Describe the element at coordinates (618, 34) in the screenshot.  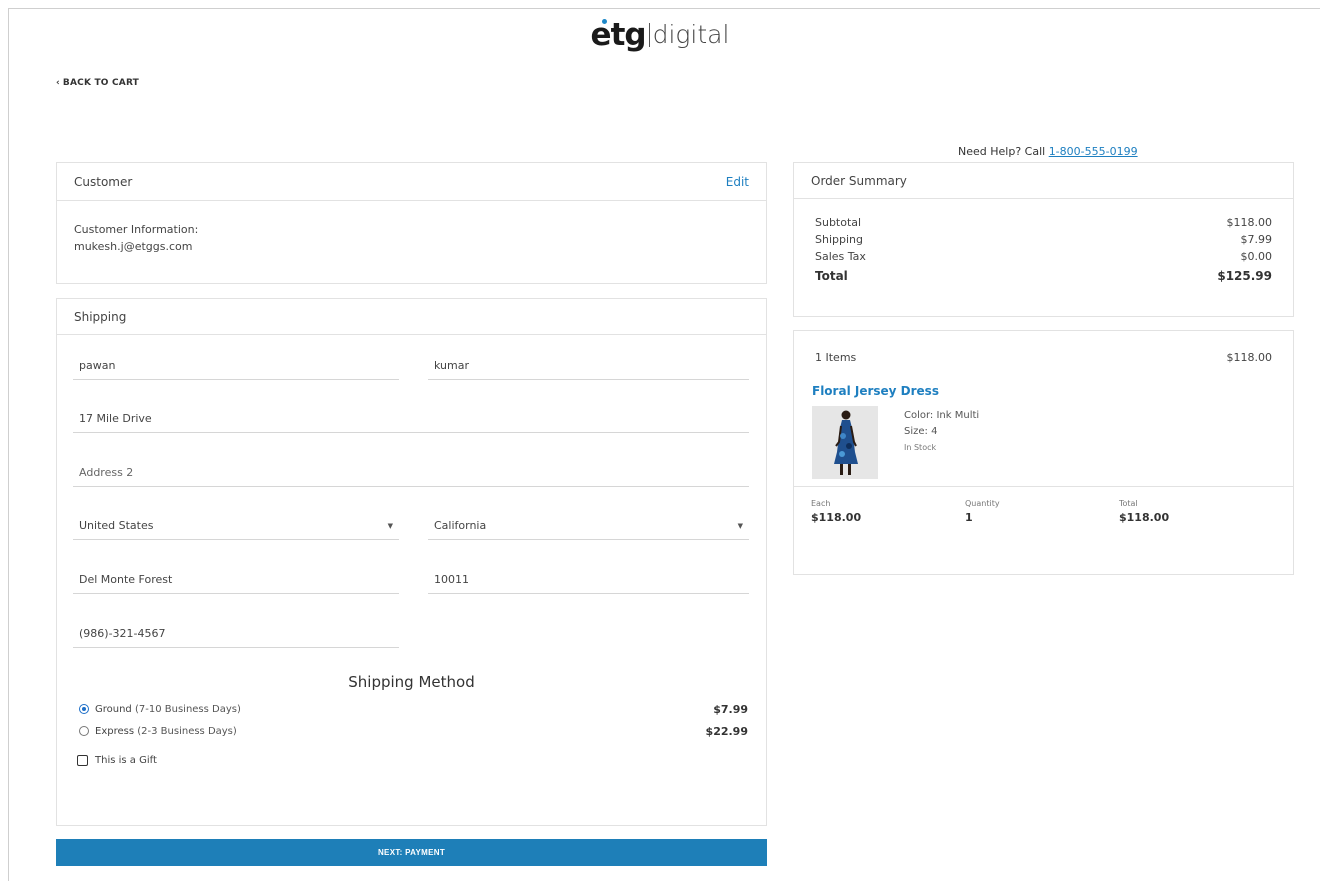
I see `logo-mark: etg` at that location.